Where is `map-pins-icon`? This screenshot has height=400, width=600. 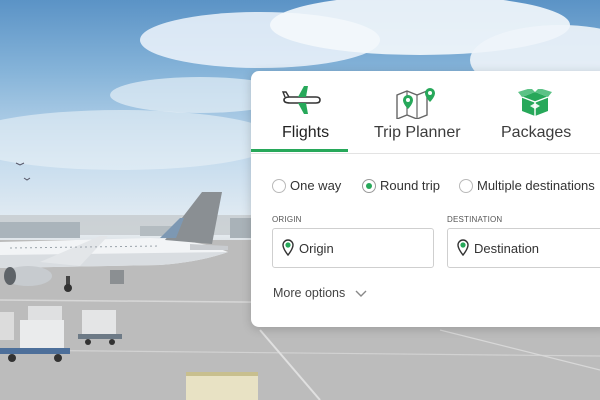 map-pins-icon is located at coordinates (415, 105).